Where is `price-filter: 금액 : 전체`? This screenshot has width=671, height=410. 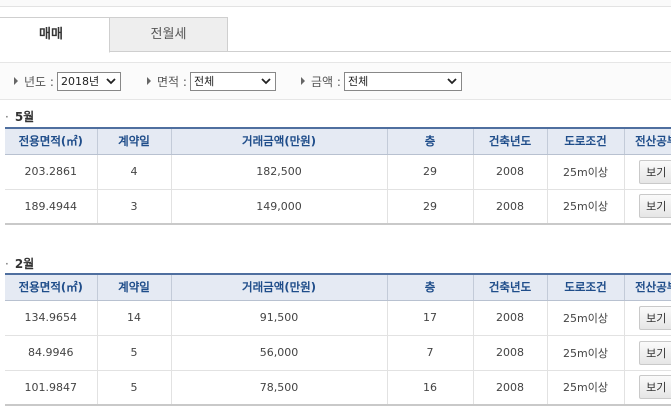 price-filter: 금액 : 전체 is located at coordinates (381, 81).